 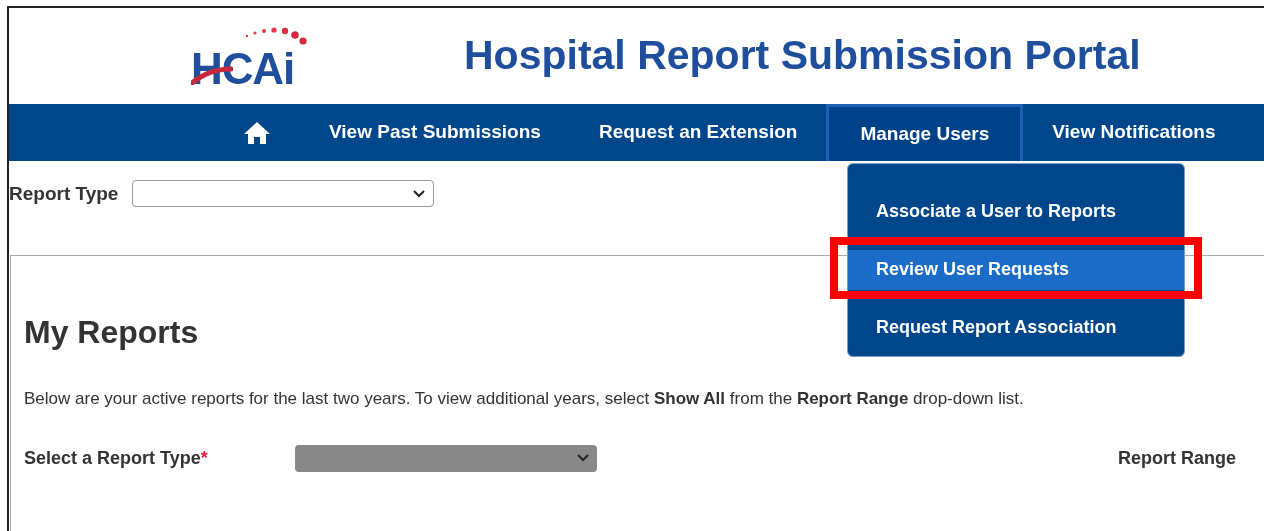 What do you see at coordinates (111, 332) in the screenshot?
I see `section-heading: My Reports` at bounding box center [111, 332].